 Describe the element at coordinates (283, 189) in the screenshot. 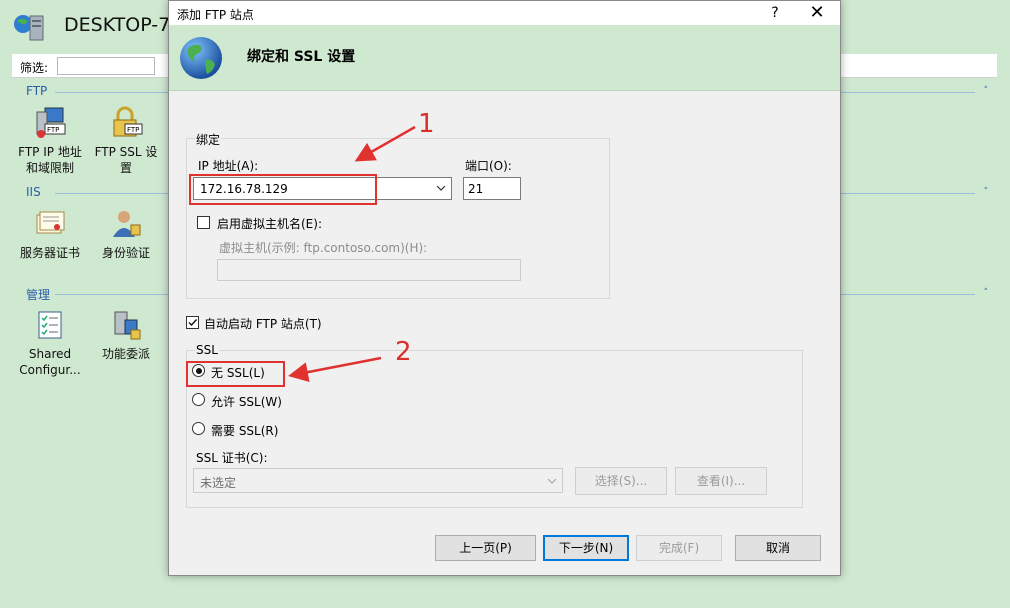

I see `ip-highlight-box` at that location.